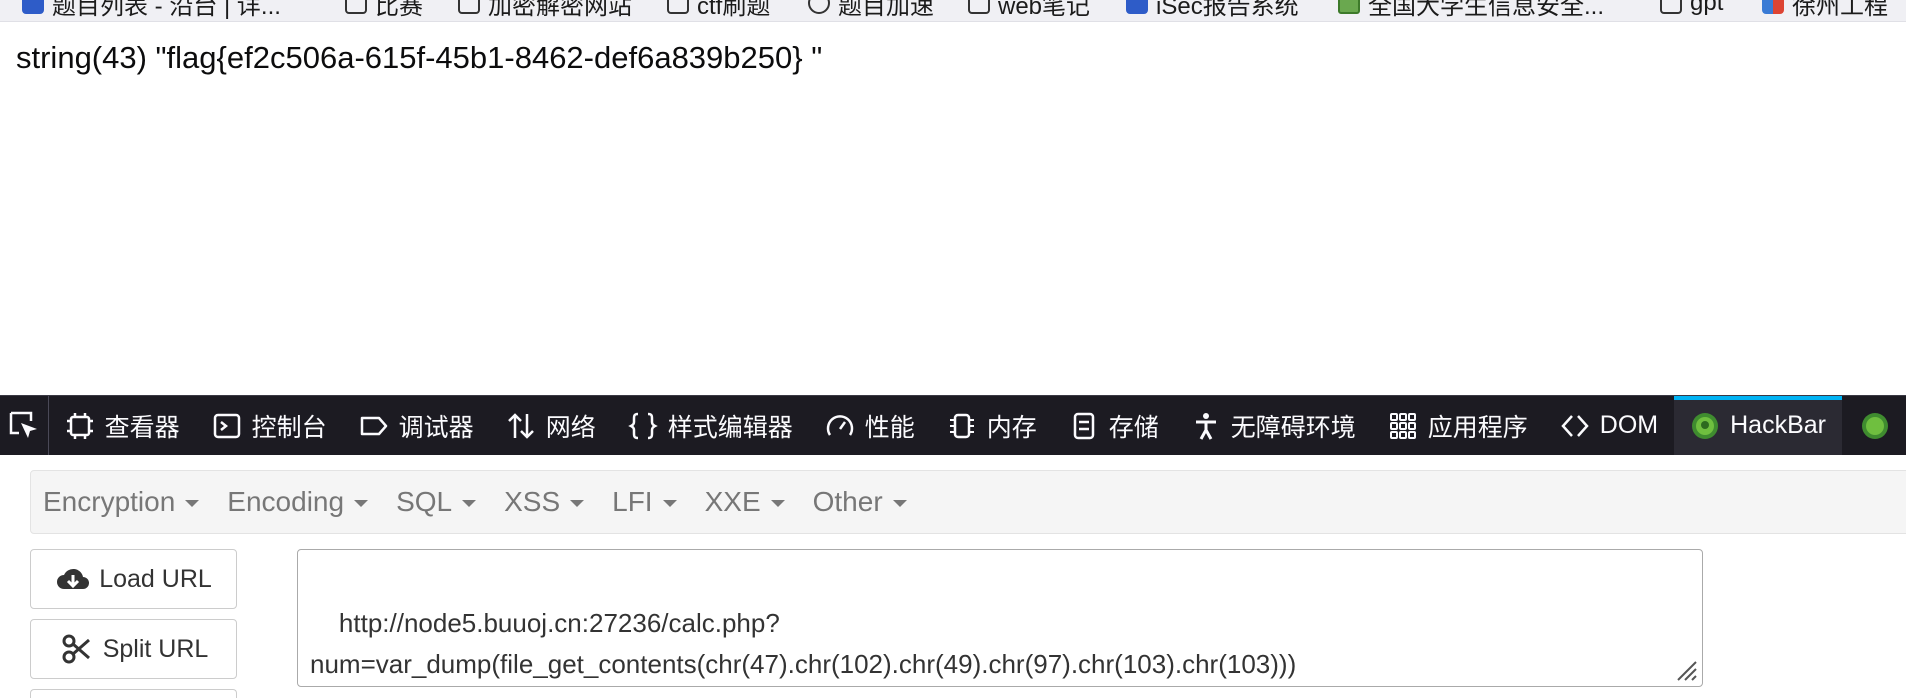 Image resolution: width=1906 pixels, height=698 pixels. I want to click on tab-dom: DOM, so click(1609, 425).